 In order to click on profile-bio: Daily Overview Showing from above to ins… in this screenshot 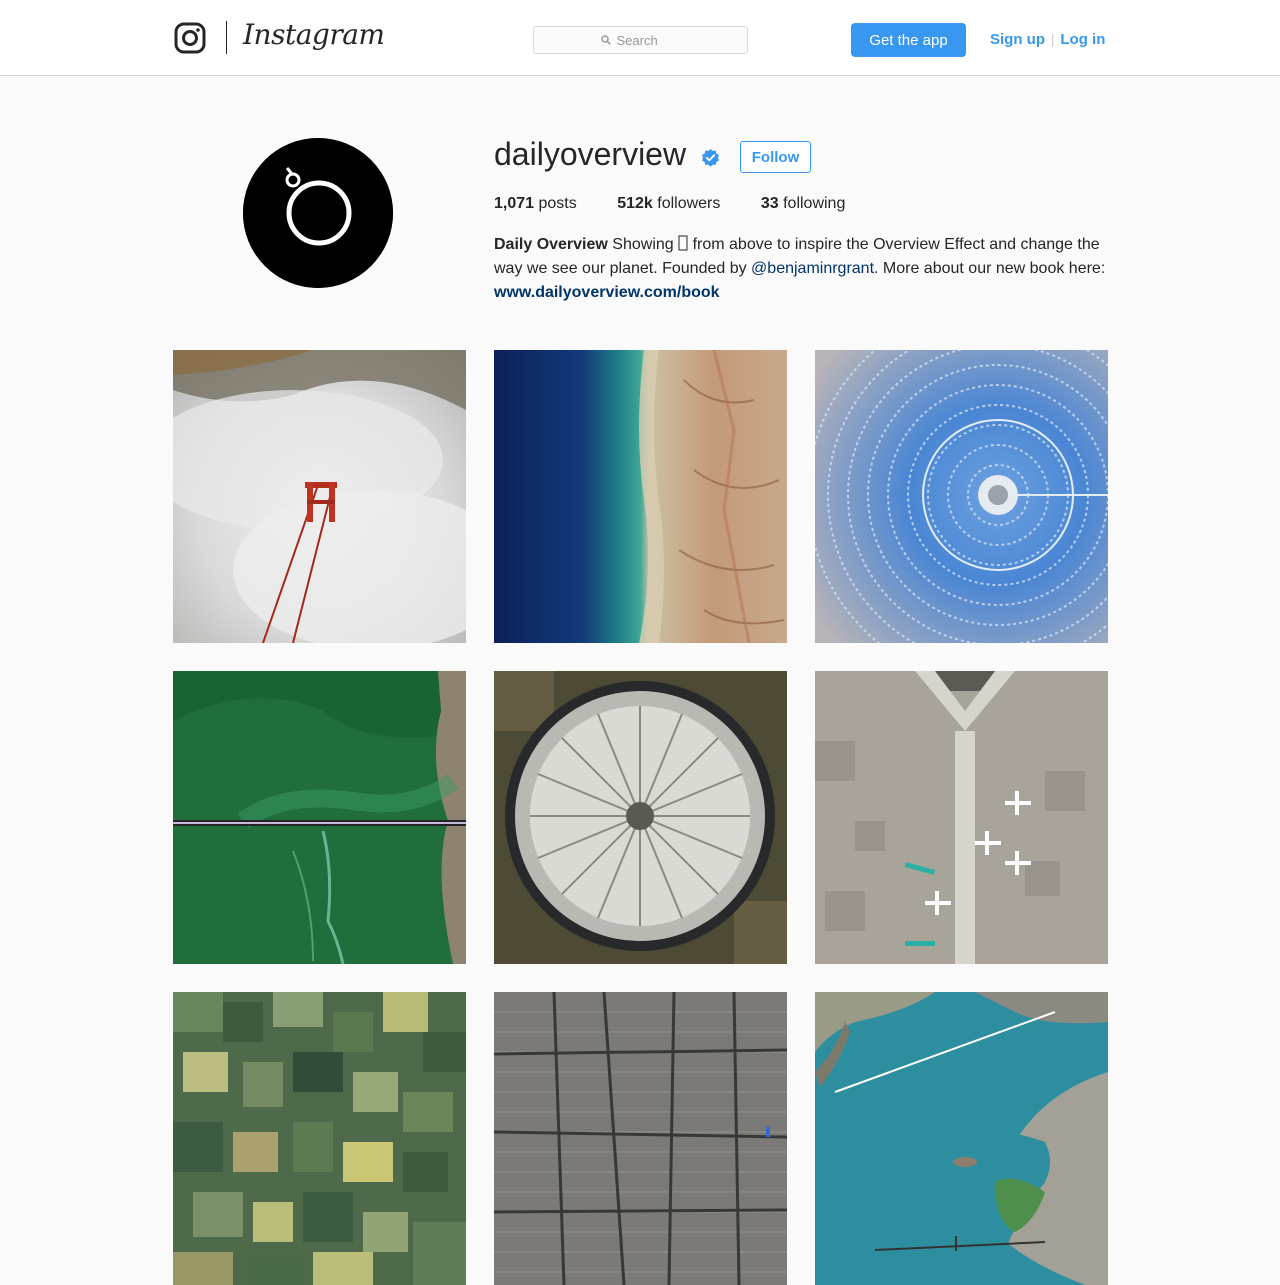, I will do `click(801, 269)`.